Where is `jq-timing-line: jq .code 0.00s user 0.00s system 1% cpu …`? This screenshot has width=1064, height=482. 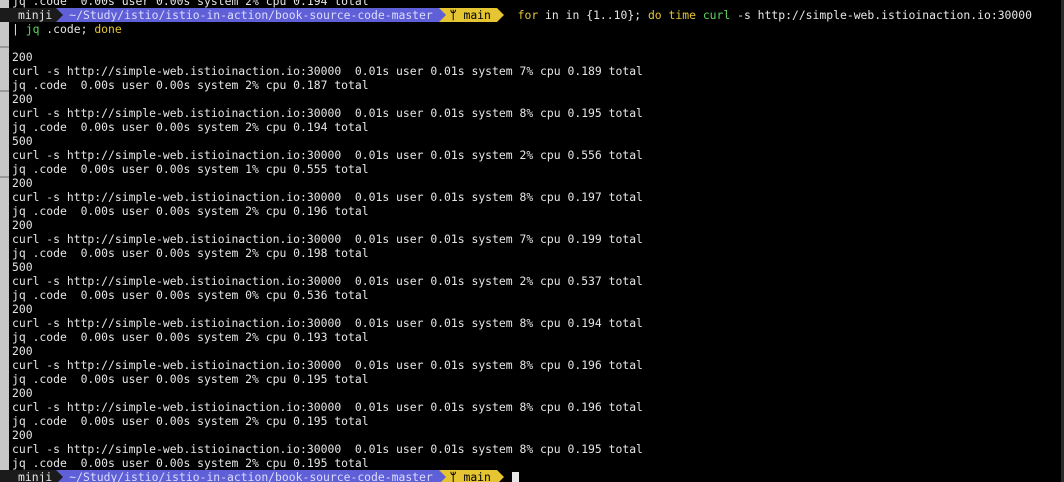 jq-timing-line: jq .code 0.00s user 0.00s system 1% cpu … is located at coordinates (190, 169).